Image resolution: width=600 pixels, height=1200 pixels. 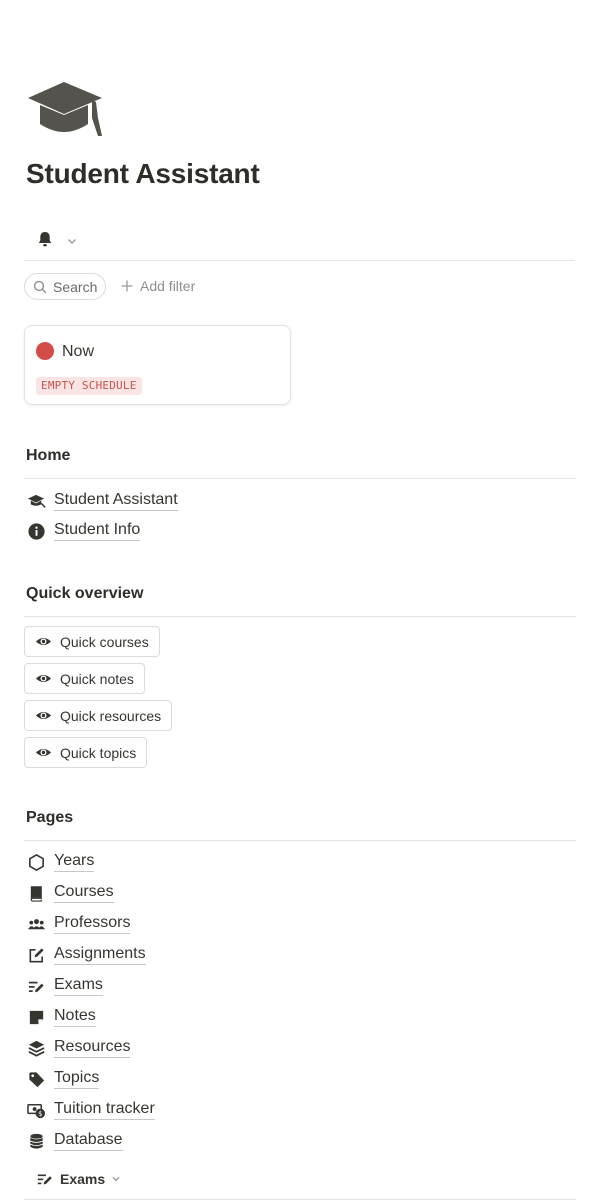 I want to click on link-label: Assignments, so click(x=100, y=955).